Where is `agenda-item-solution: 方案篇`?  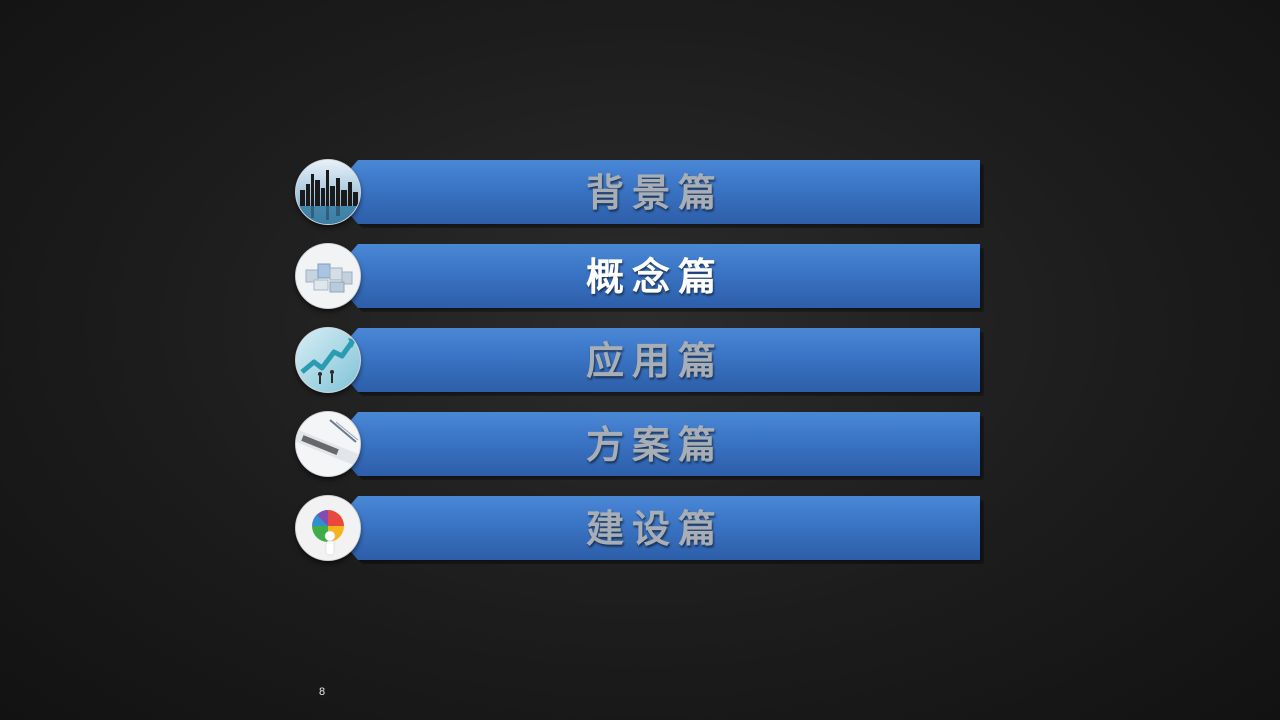
agenda-item-solution: 方案篇 is located at coordinates (641, 446).